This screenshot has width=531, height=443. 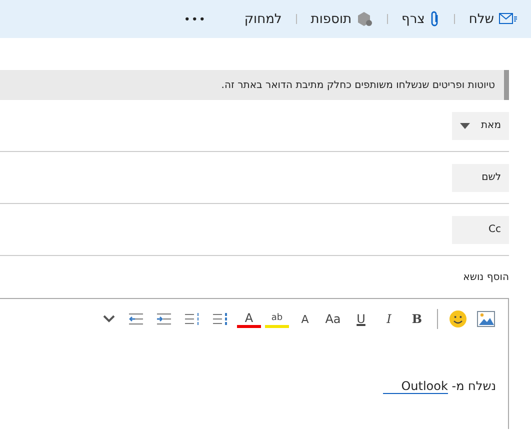 What do you see at coordinates (341, 19) in the screenshot?
I see `add-ins-button: תוספות` at bounding box center [341, 19].